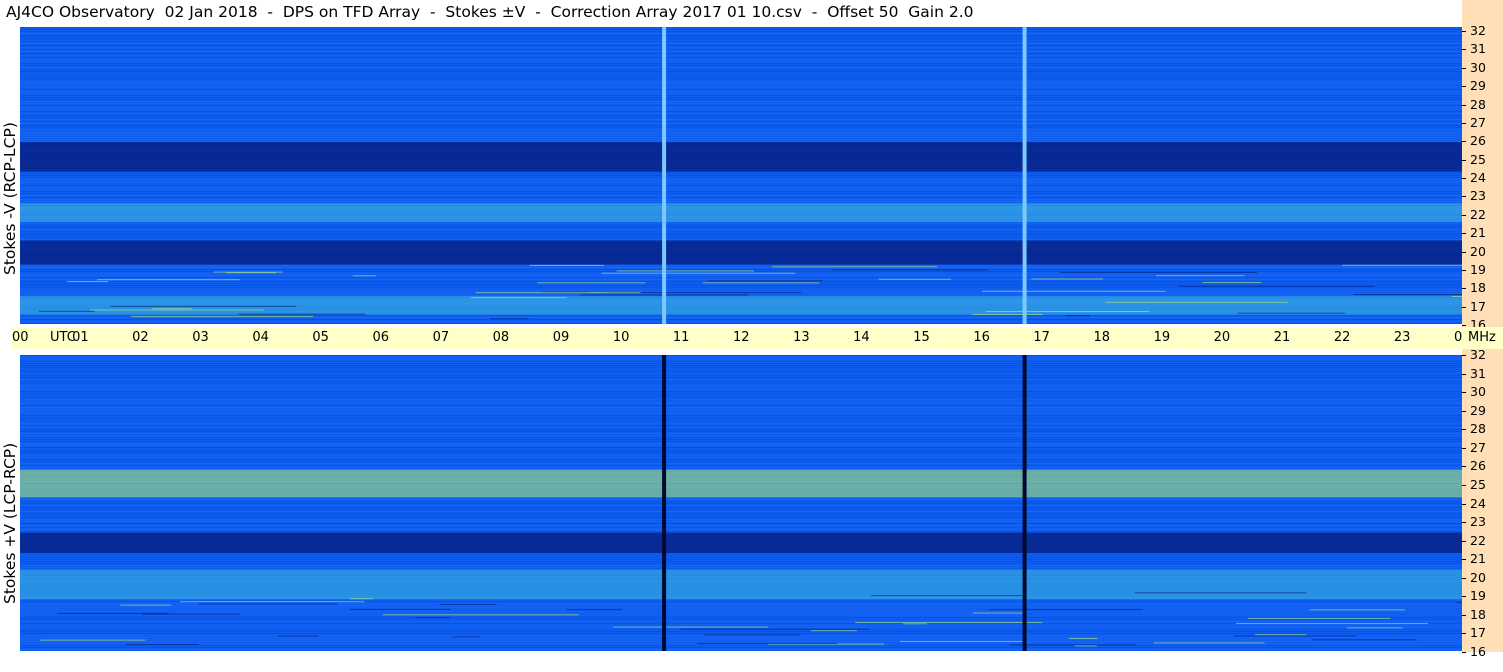 This screenshot has width=1503, height=672. I want to click on frequency-tick-label: 20, so click(1478, 577).